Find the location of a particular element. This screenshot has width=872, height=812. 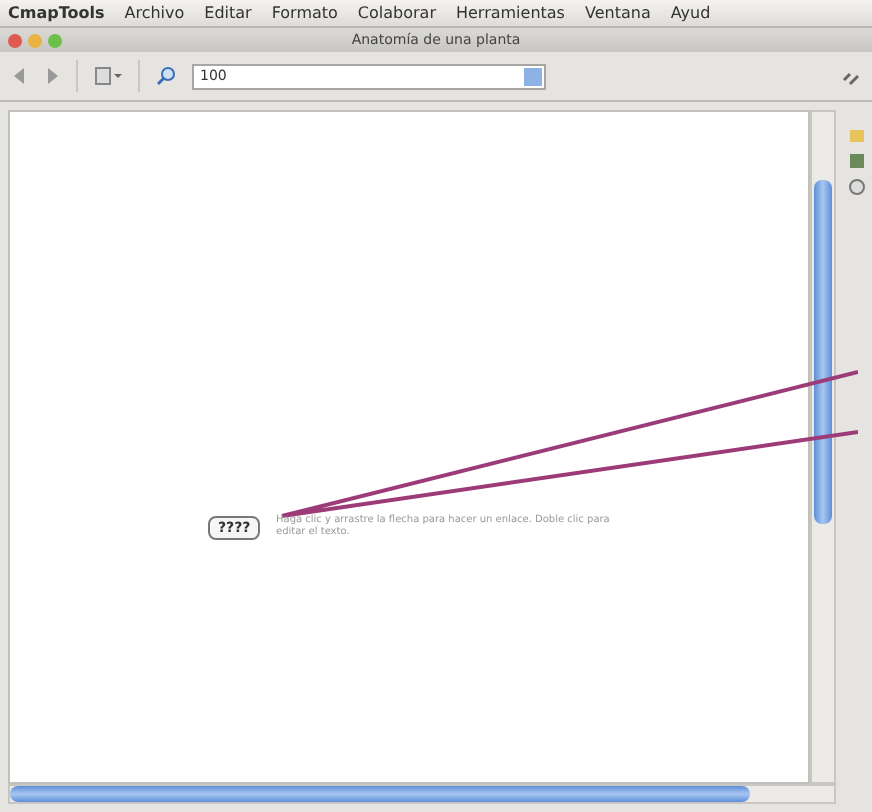

menu-item: Ventana is located at coordinates (617, 13).